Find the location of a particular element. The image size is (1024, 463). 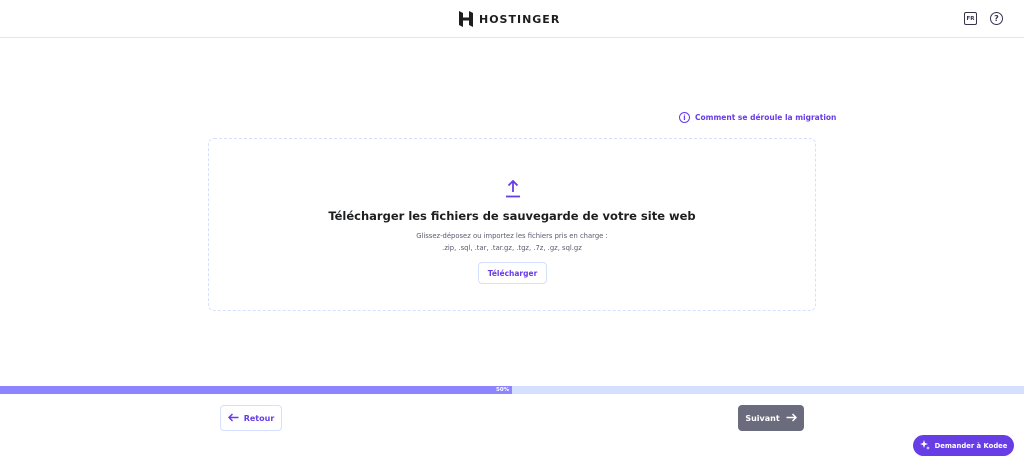

progress-fill is located at coordinates (256, 390).